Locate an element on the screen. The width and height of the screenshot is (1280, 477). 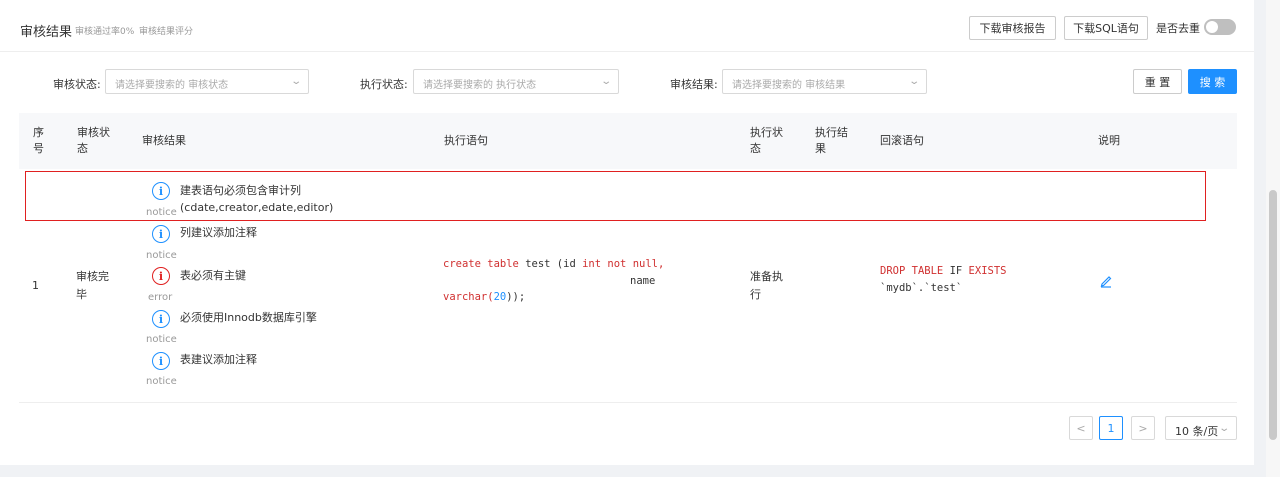
audit-result-placeholder: 请选择要搜索的 审核结果 is located at coordinates (789, 85).